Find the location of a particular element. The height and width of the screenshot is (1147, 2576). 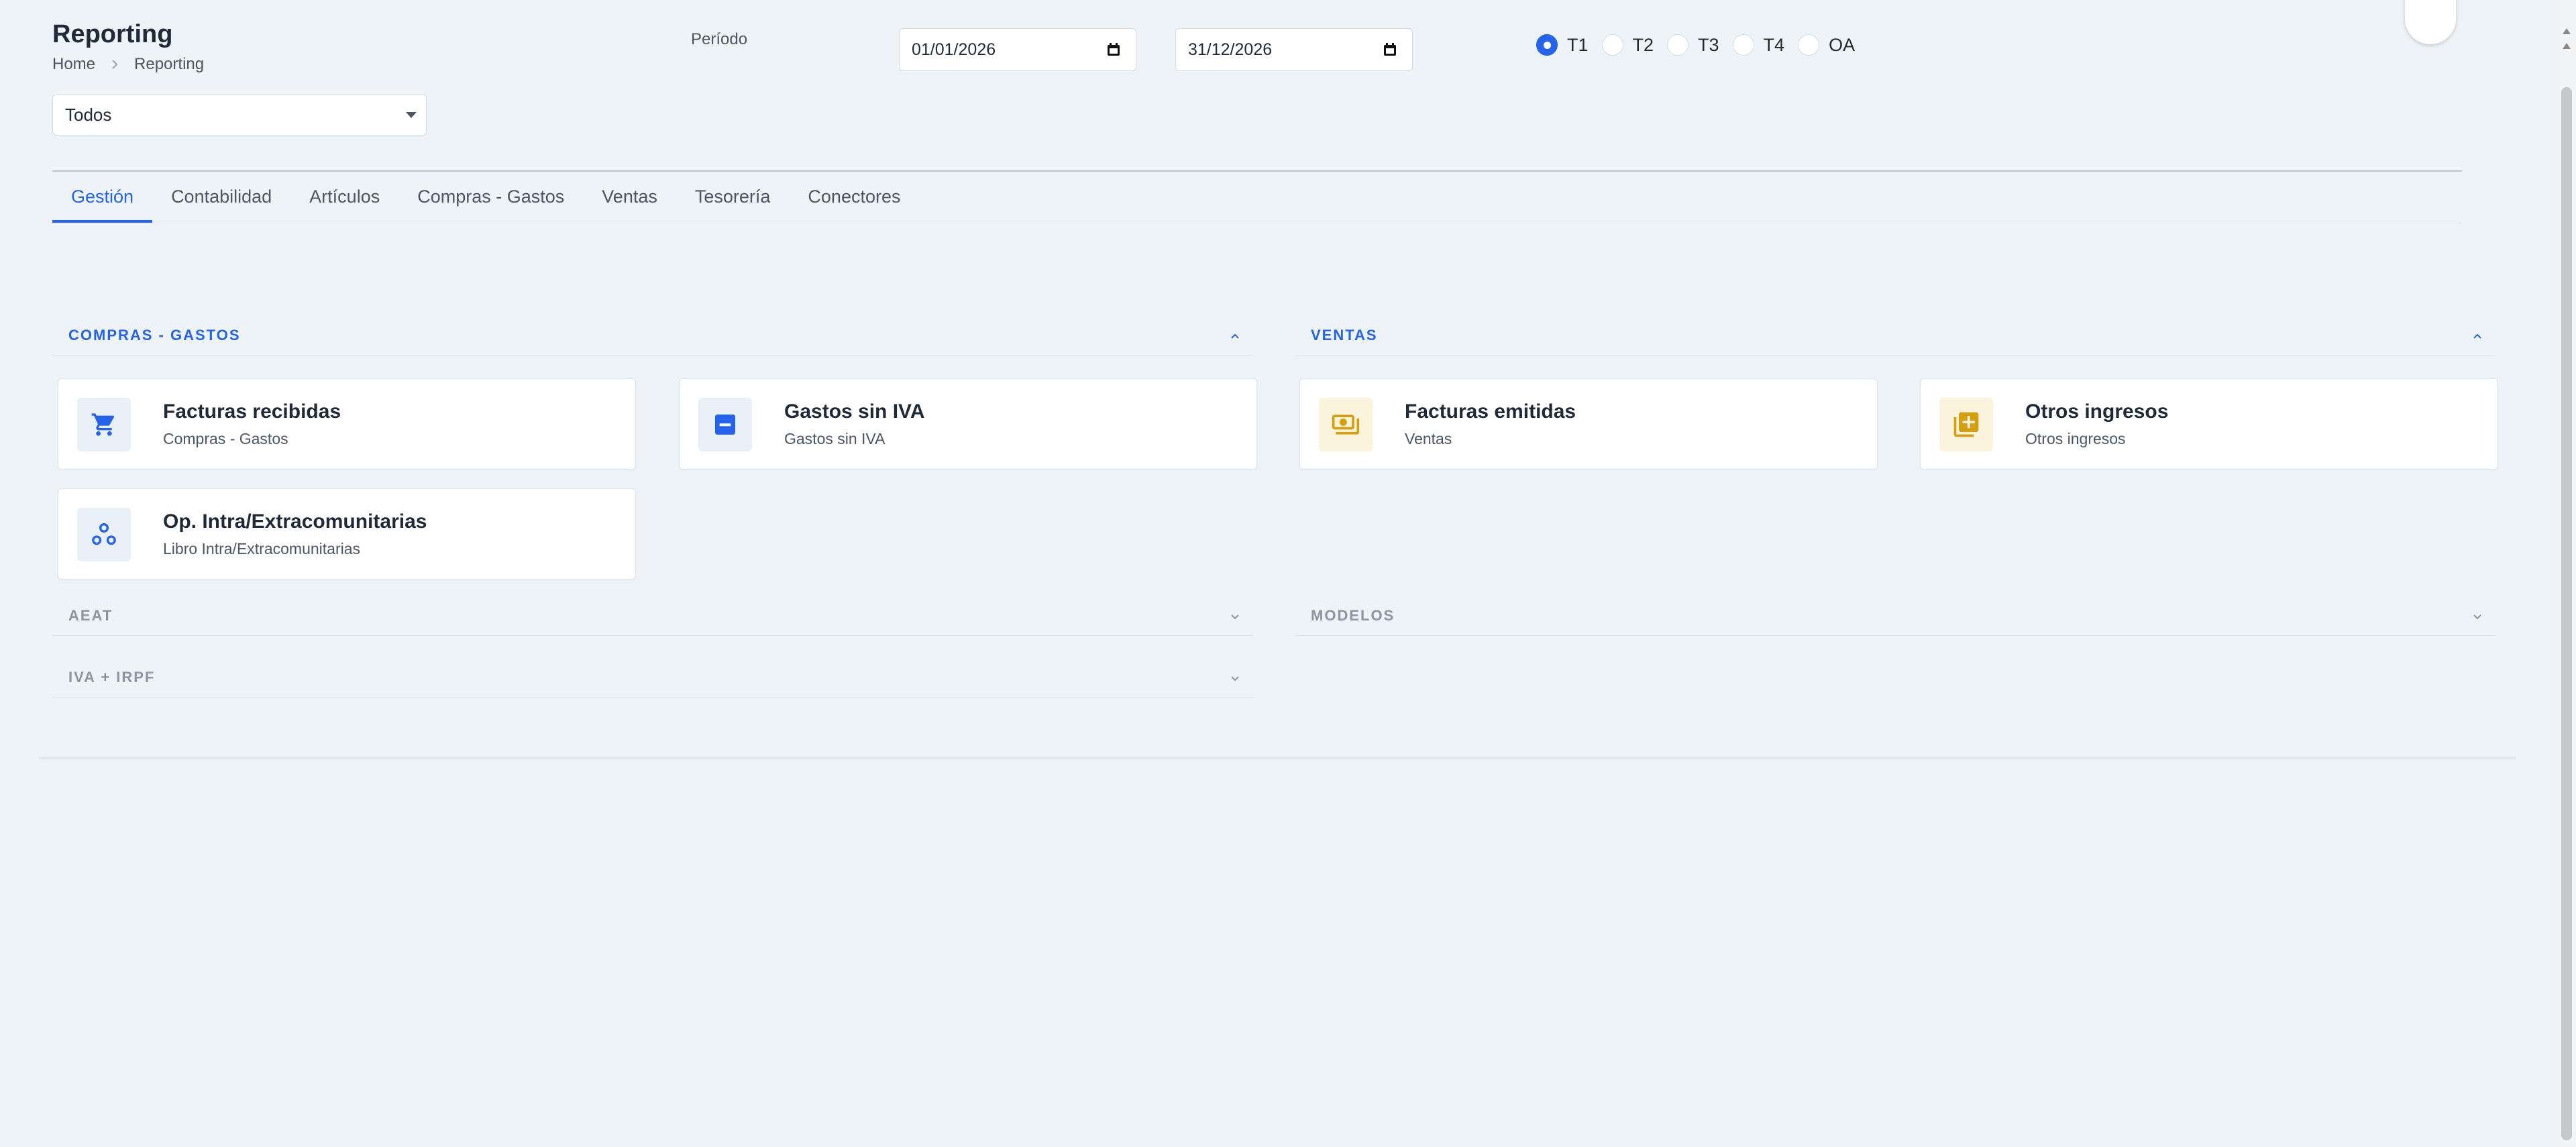

section-modelos-header: MODELOS is located at coordinates (1895, 616).